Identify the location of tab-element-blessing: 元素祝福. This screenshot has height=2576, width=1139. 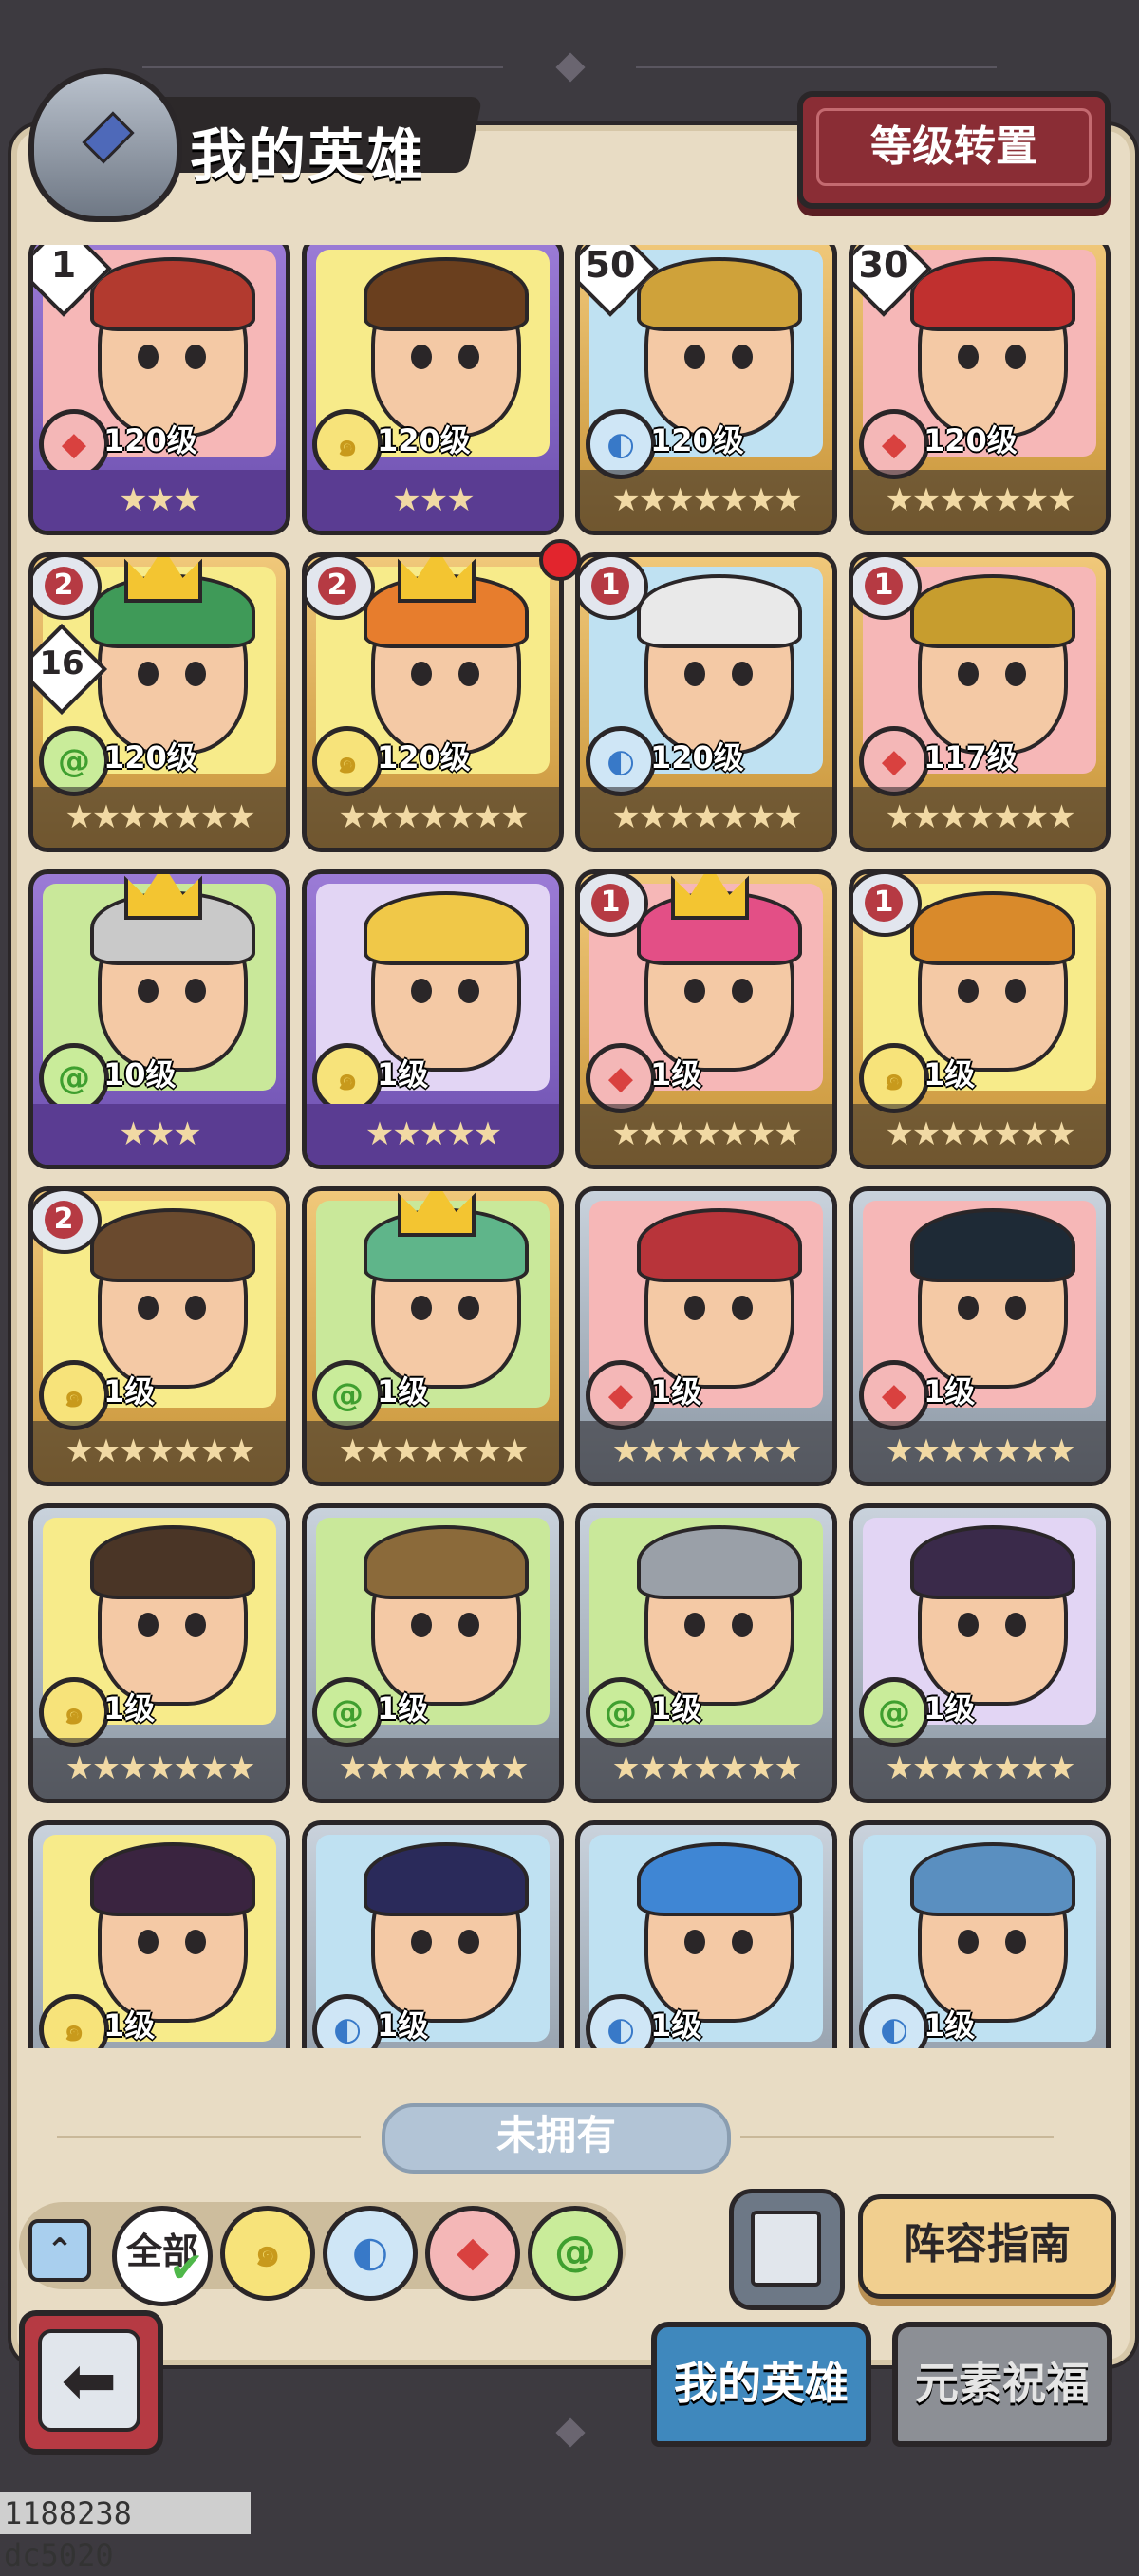
(1002, 2384).